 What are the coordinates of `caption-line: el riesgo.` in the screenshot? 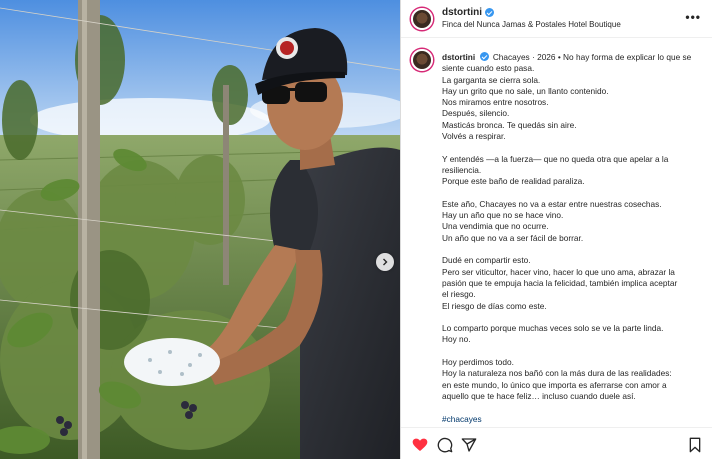 It's located at (459, 294).